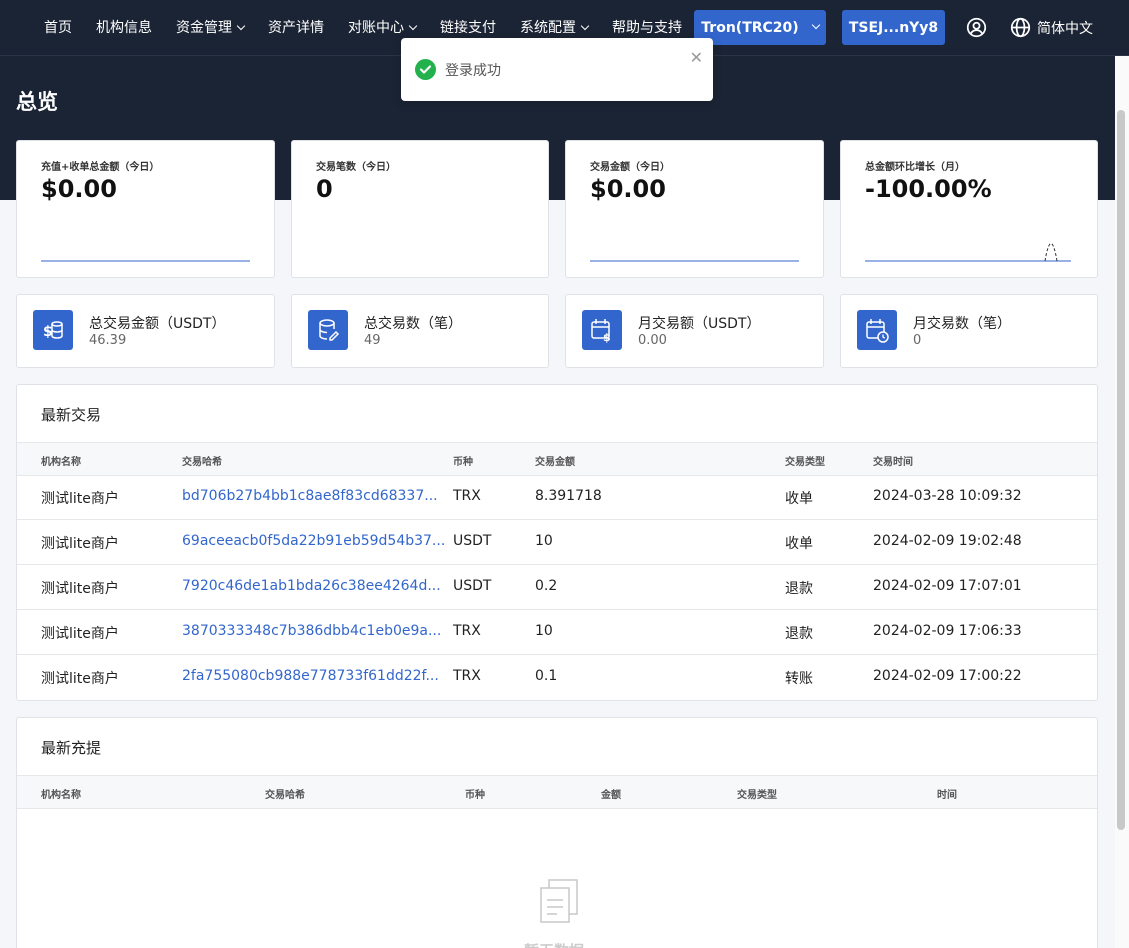 This screenshot has height=948, width=1129. Describe the element at coordinates (962, 324) in the screenshot. I see `summary-label: 月交易数（笔）` at that location.